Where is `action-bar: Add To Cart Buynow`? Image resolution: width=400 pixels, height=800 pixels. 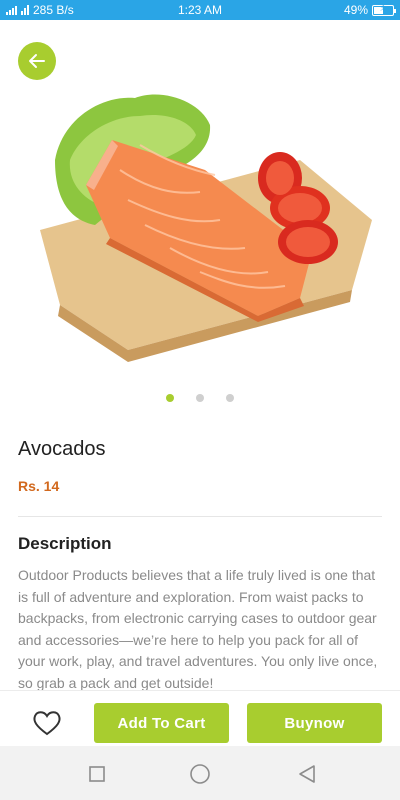 action-bar: Add To Cart Buynow is located at coordinates (200, 718).